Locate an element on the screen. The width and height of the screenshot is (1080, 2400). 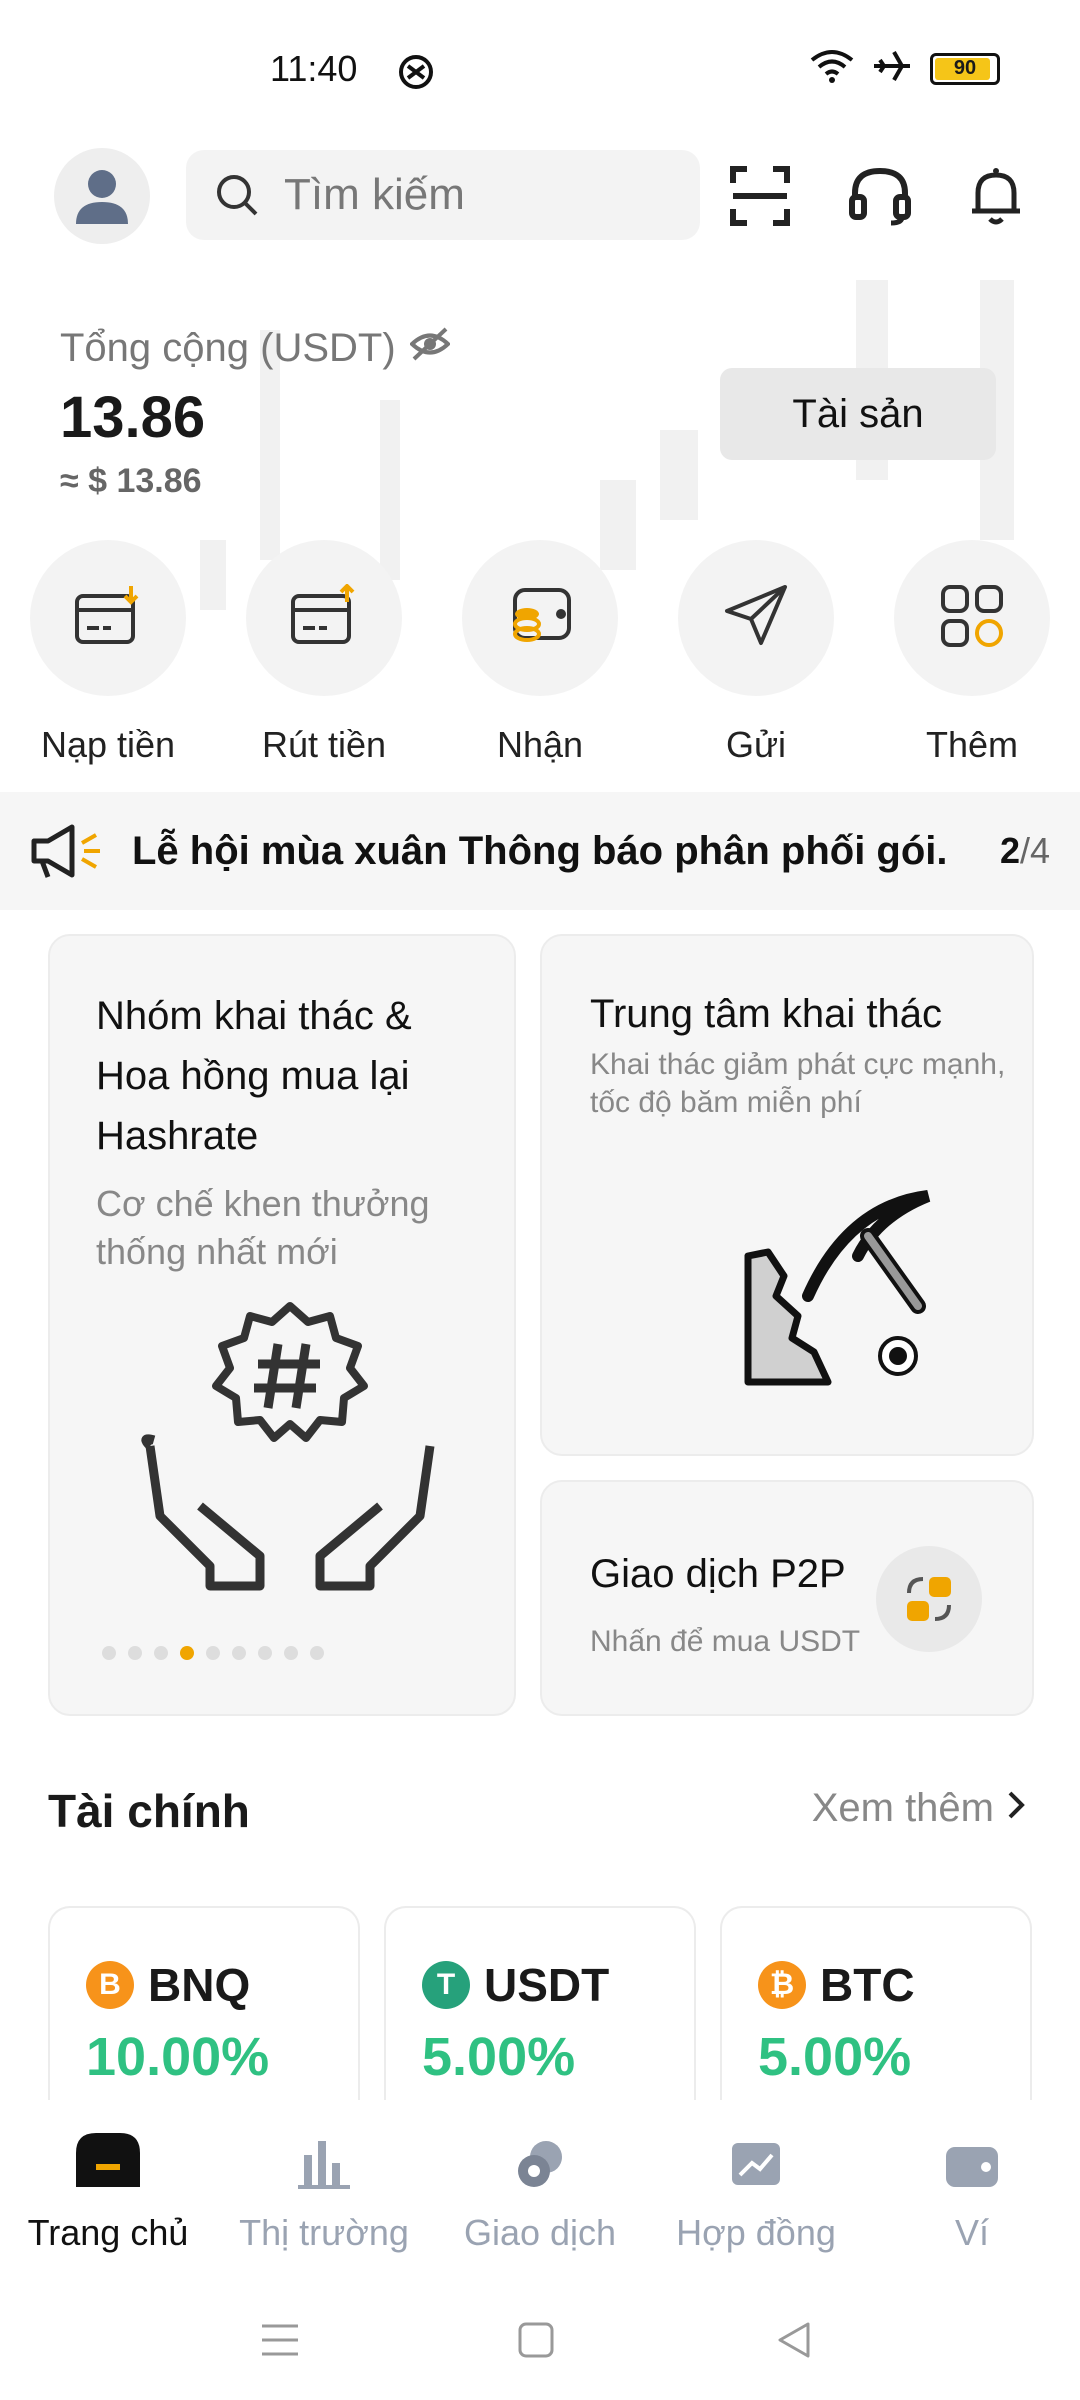
mining-pool-subtitle: Cơ chế khen thưởng thống nhất mới is located at coordinates (263, 1227).